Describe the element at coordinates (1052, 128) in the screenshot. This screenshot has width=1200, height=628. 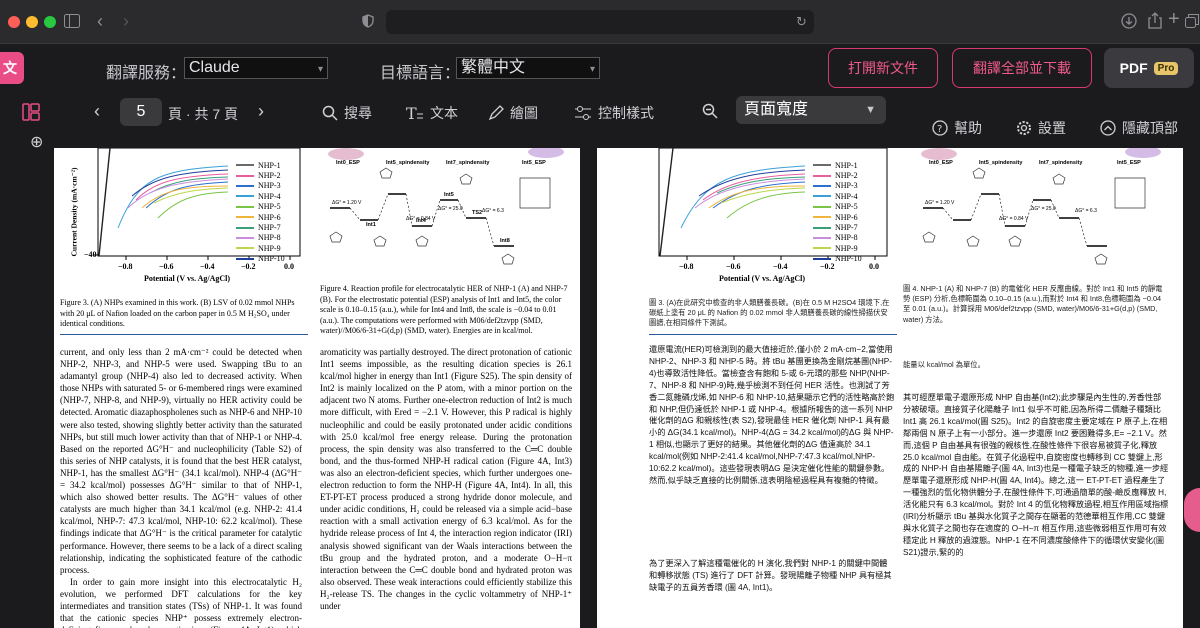
I see `settings-label: 設置` at that location.